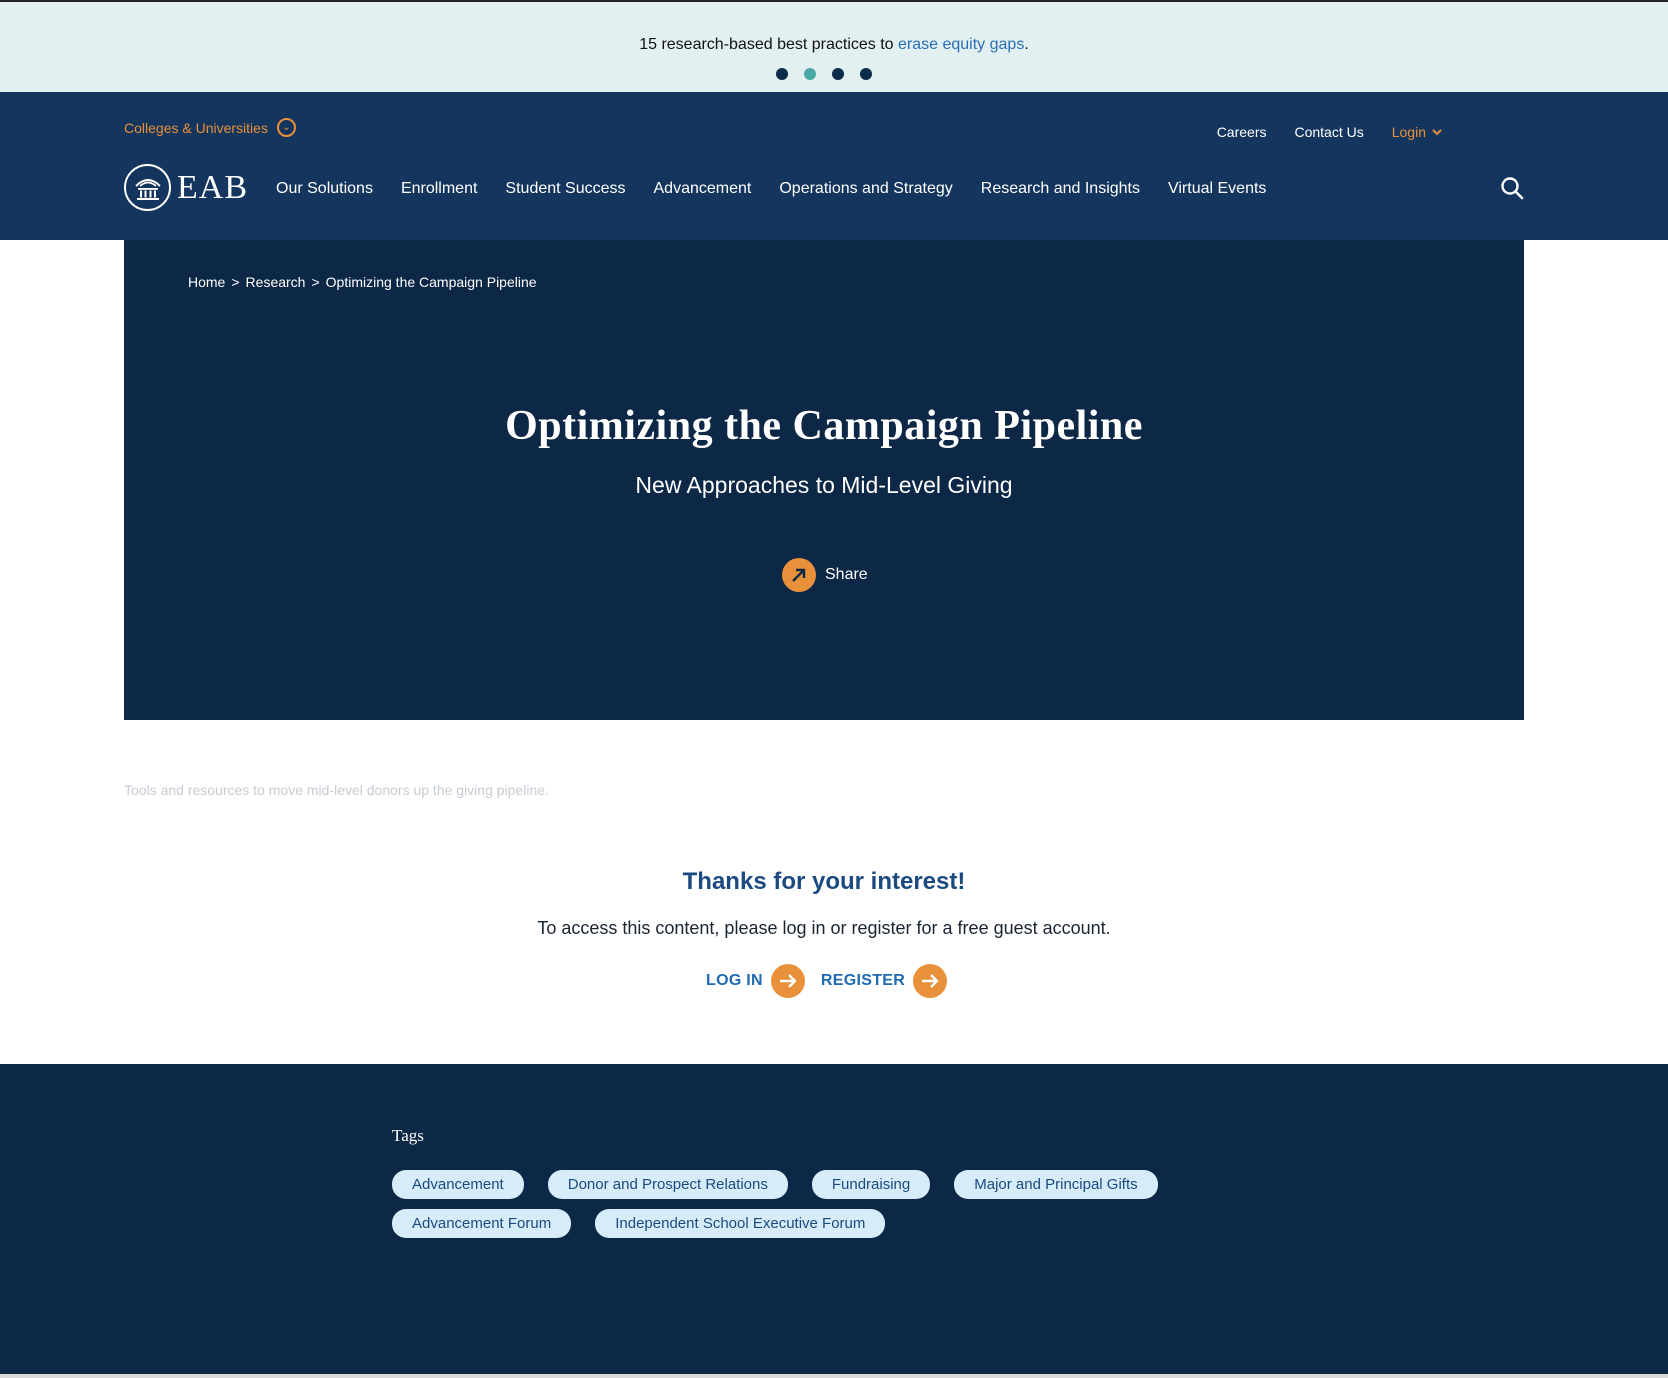 This screenshot has width=1668, height=1378. What do you see at coordinates (565, 189) in the screenshot?
I see `nav-student-success: Student Success` at bounding box center [565, 189].